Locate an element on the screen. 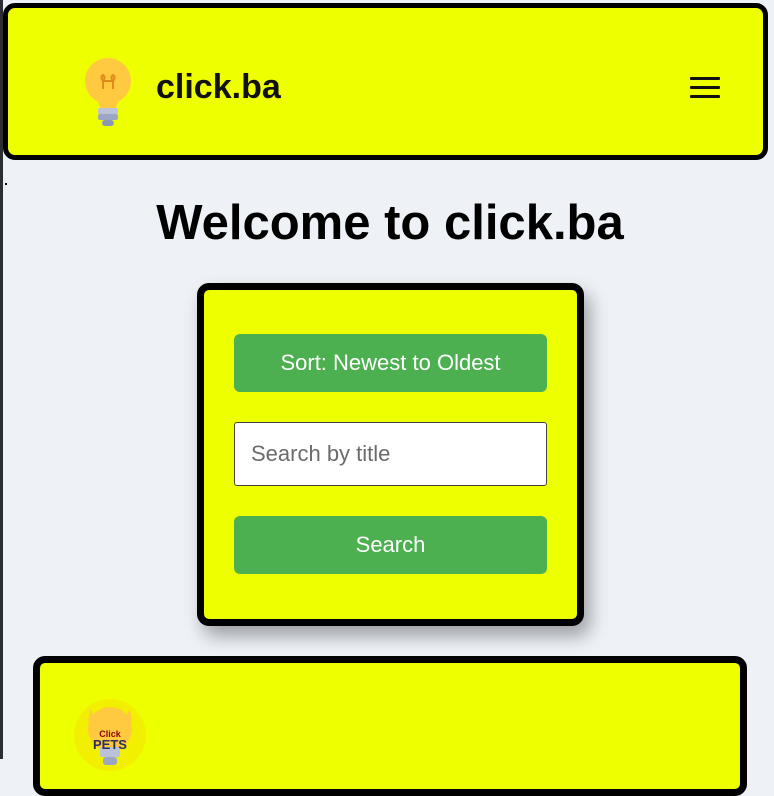 Image resolution: width=774 pixels, height=796 pixels. brand-name: click.ba is located at coordinates (218, 87).